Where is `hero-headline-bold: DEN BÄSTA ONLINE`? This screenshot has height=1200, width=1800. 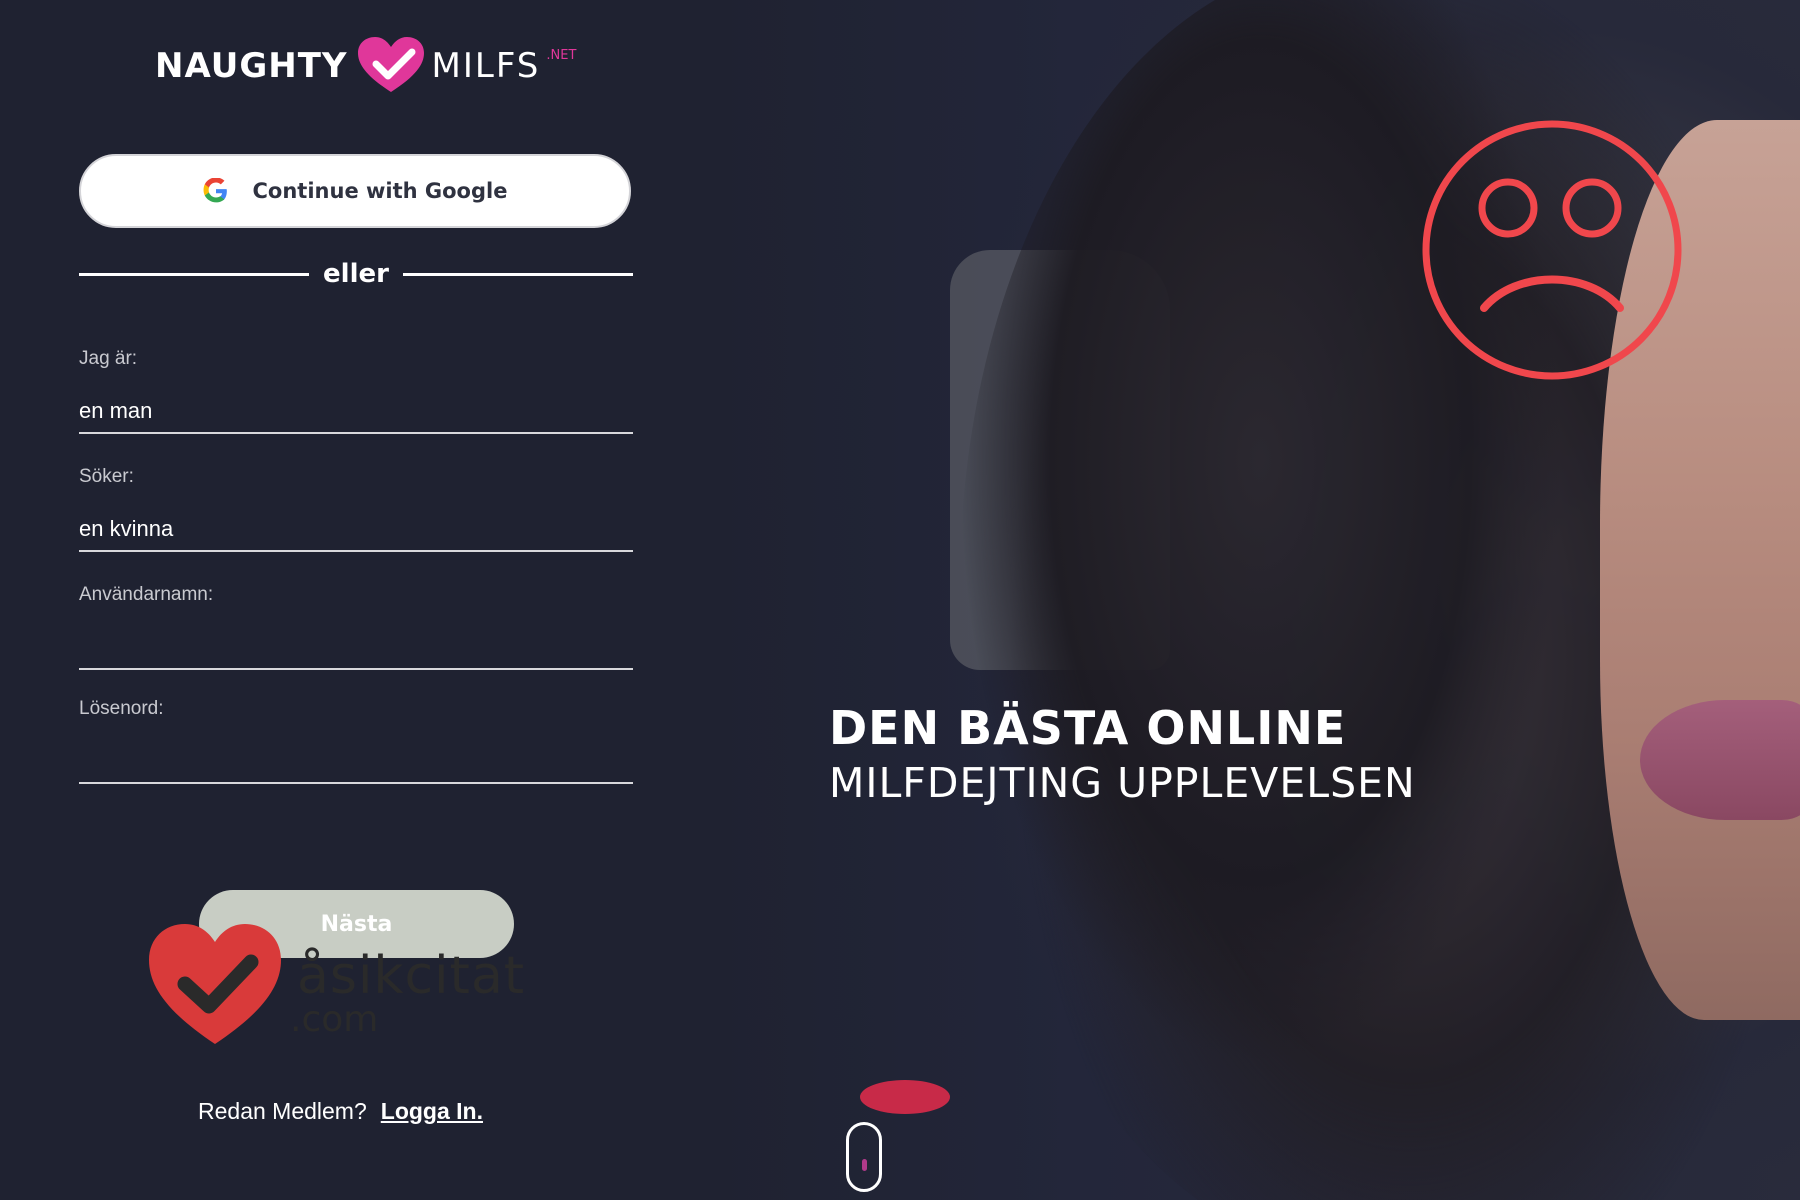
hero-headline-bold: DEN BÄSTA ONLINE is located at coordinates (1088, 728).